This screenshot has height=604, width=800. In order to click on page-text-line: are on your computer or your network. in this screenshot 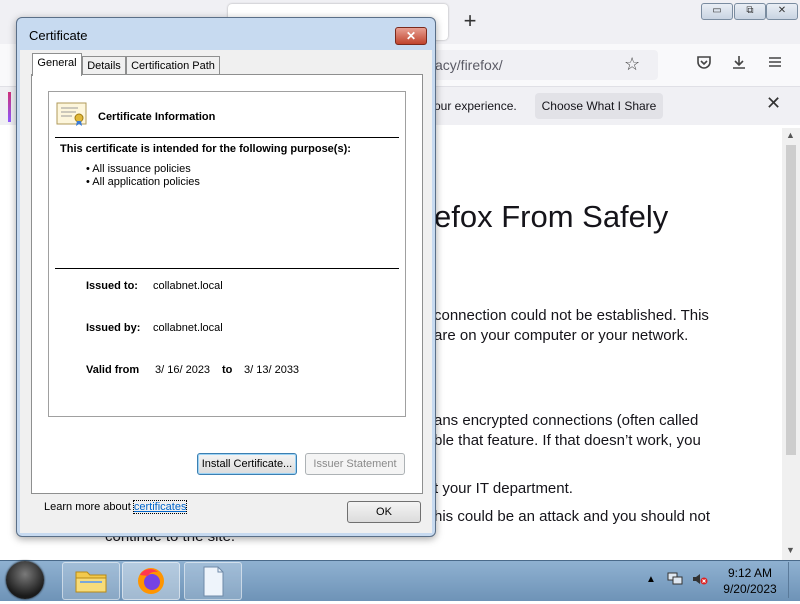, I will do `click(561, 335)`.